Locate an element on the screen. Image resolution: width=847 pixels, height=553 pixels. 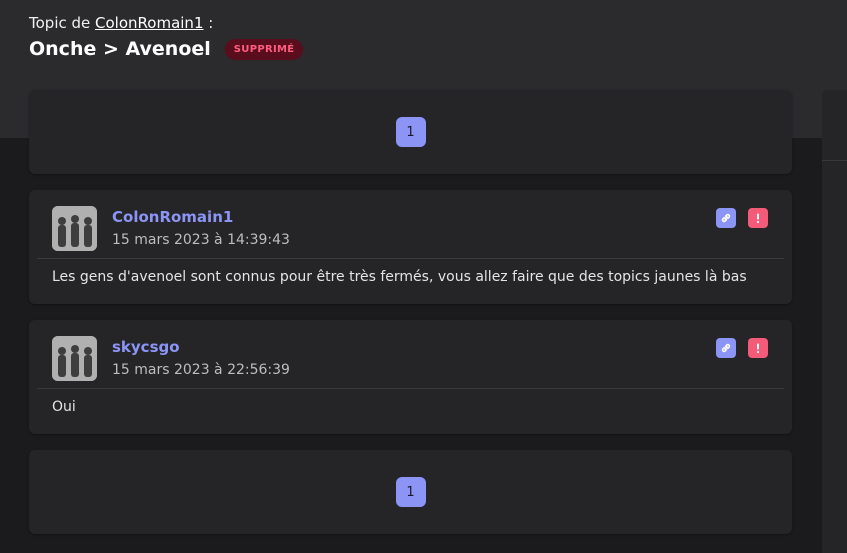
page-title: Onche > Avenoel is located at coordinates (120, 49).